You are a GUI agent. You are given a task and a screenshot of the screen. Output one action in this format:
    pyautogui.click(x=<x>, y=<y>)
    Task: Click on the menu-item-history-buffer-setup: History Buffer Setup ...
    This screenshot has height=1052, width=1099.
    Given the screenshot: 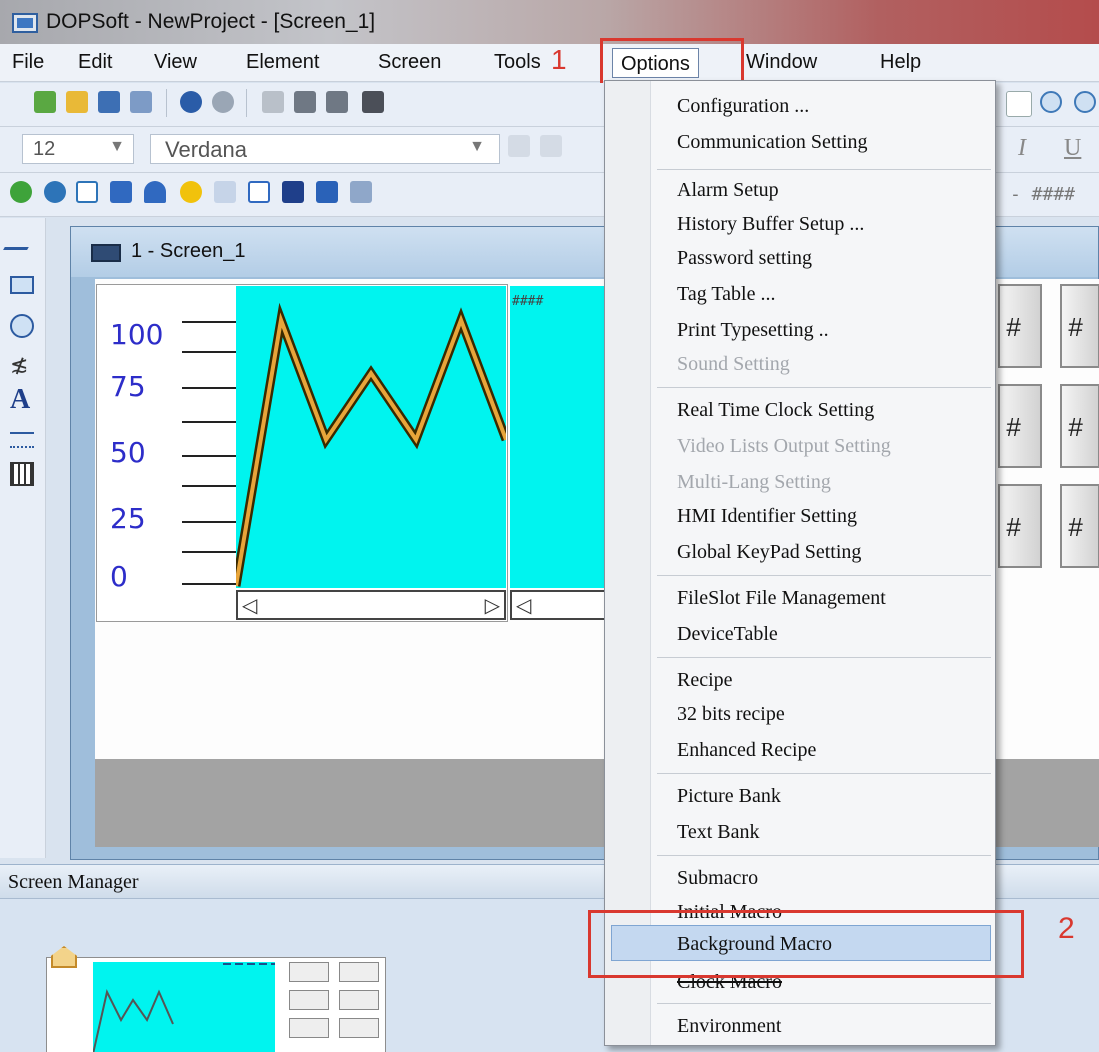 What is the action you would take?
    pyautogui.click(x=770, y=224)
    